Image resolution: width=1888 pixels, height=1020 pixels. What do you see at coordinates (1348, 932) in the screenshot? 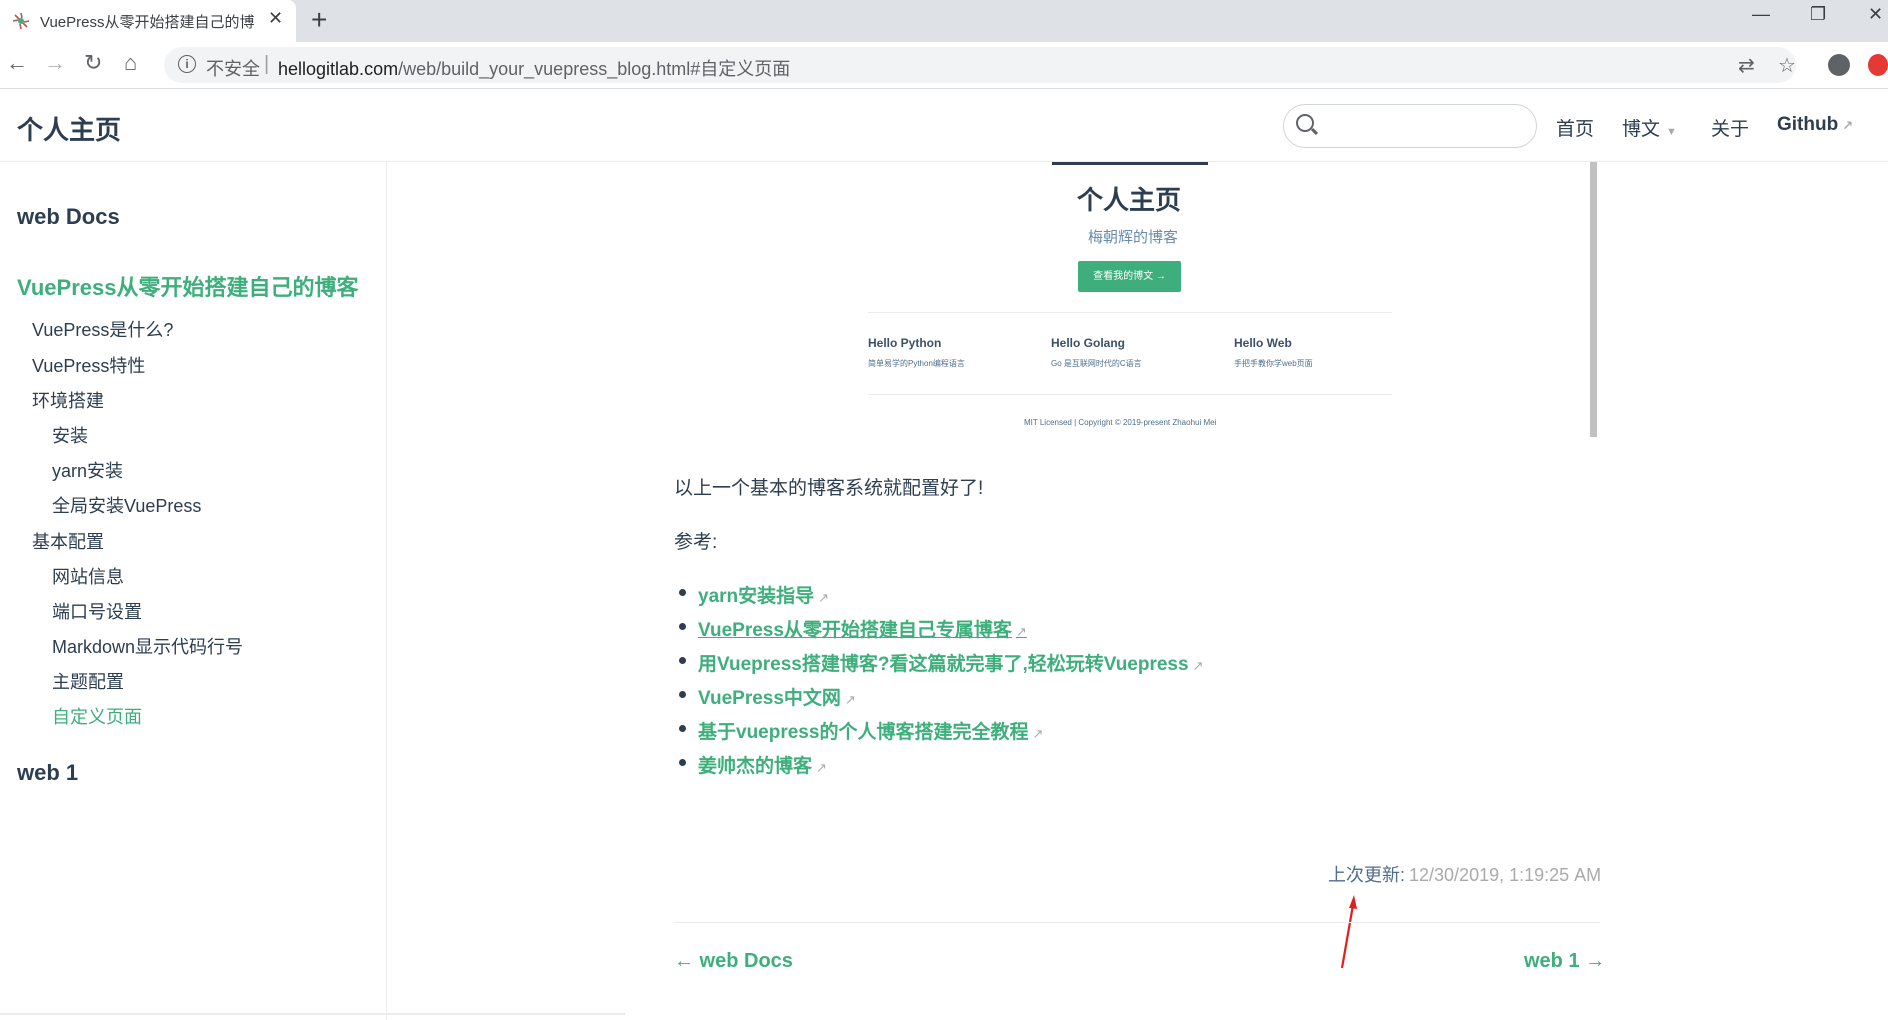
I see `annotation-arrow-icon` at bounding box center [1348, 932].